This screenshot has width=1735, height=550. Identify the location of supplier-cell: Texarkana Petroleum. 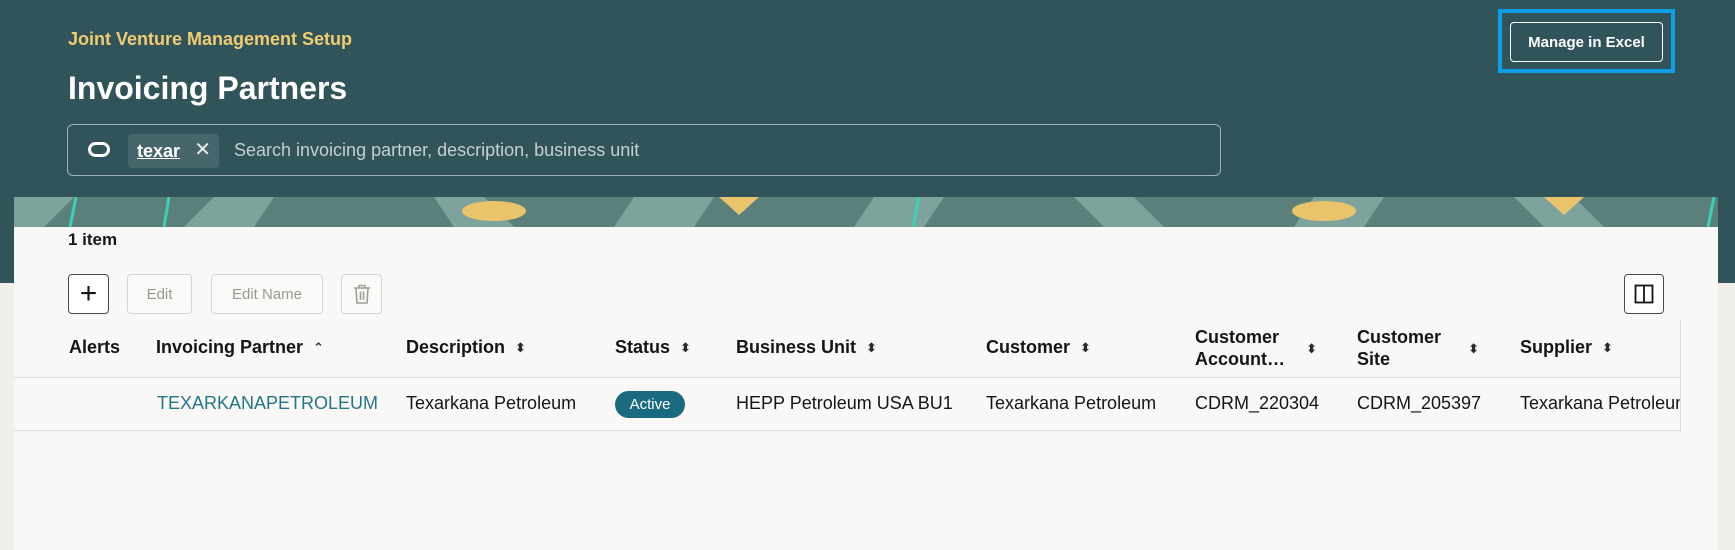
(1600, 403).